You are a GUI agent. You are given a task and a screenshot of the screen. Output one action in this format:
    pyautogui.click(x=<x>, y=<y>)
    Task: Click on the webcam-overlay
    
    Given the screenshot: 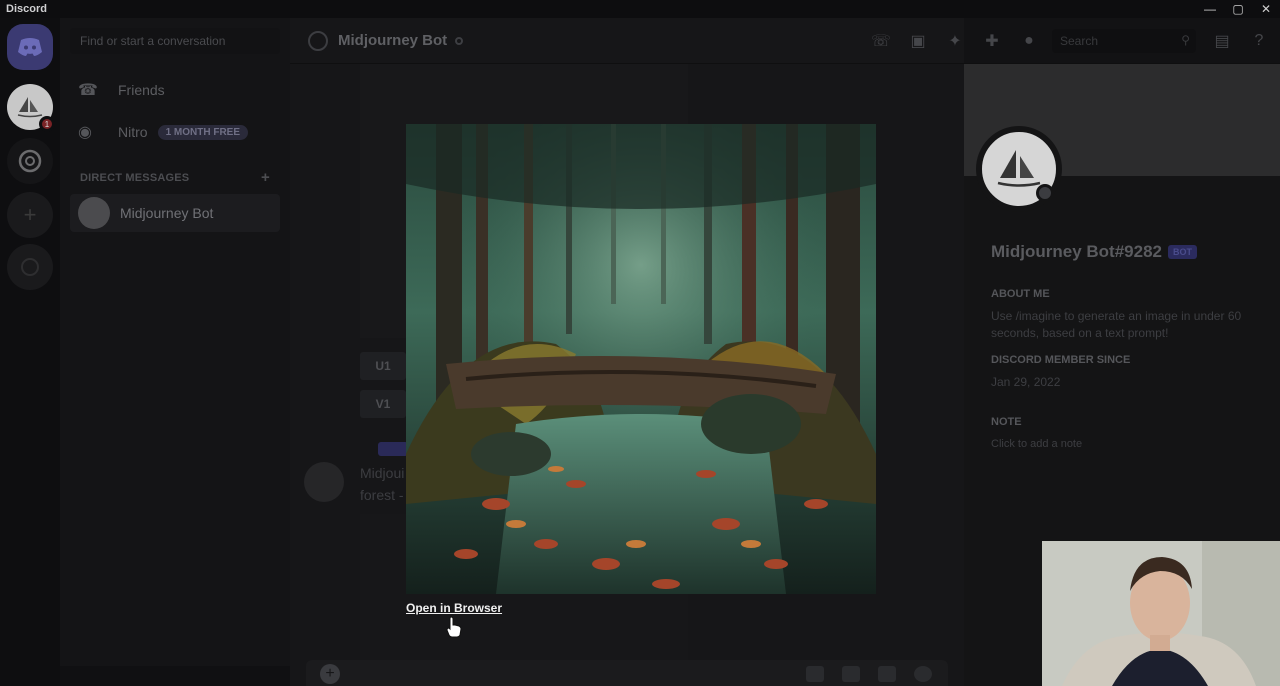 What is the action you would take?
    pyautogui.click(x=1161, y=613)
    